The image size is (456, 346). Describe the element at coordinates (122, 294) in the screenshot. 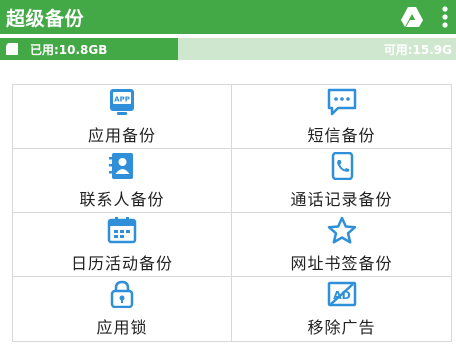

I see `lock-icon` at that location.